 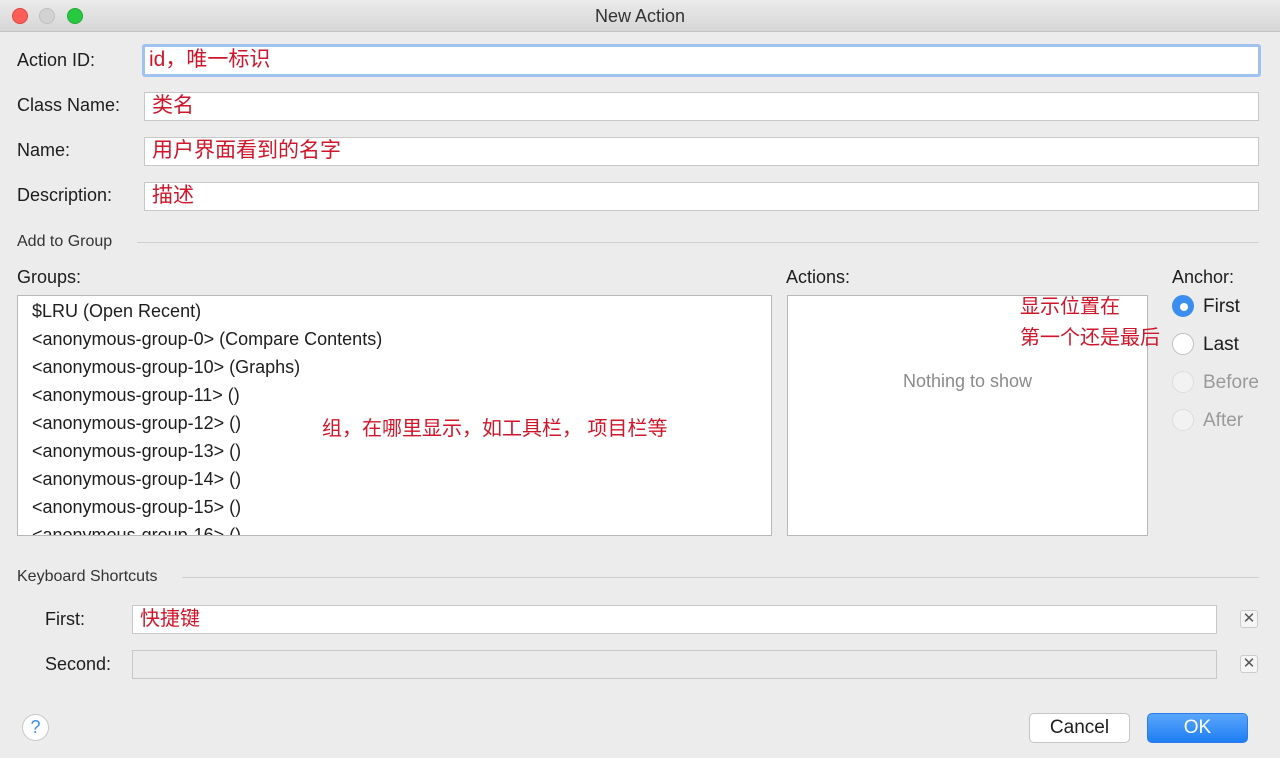 I want to click on list-item: $LRU (Open Recent), so click(x=116, y=311).